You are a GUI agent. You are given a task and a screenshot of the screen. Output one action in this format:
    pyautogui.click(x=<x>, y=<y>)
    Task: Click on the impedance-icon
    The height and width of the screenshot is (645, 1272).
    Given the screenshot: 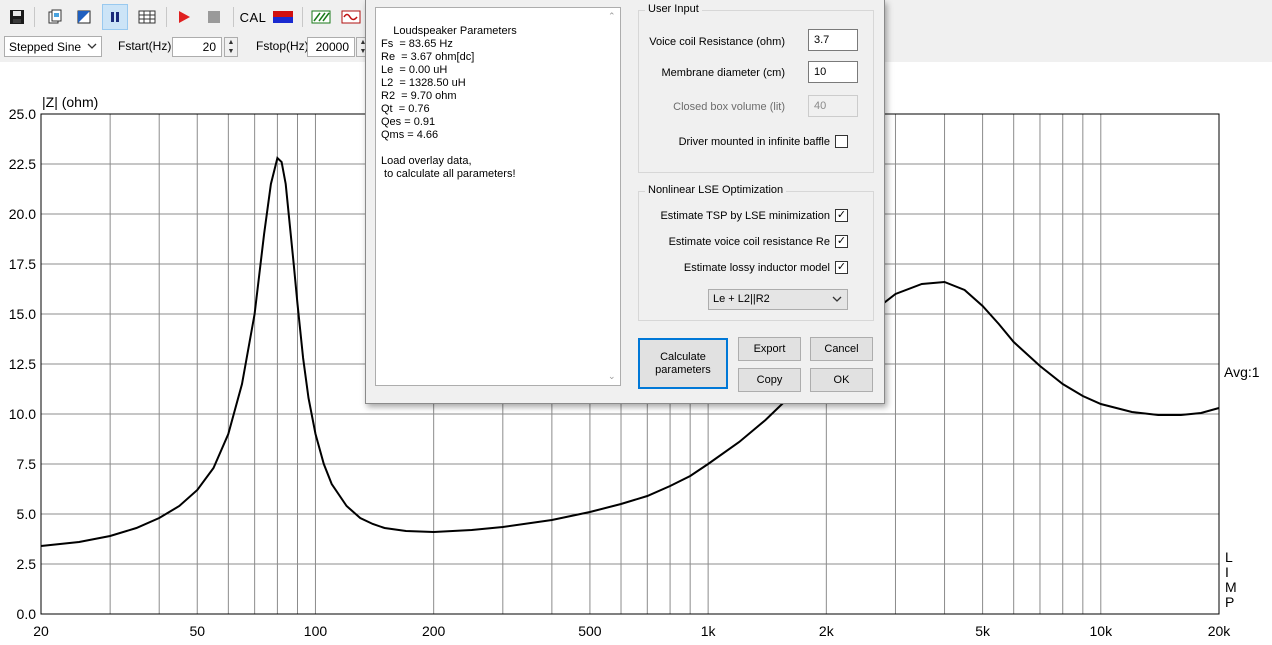 What is the action you would take?
    pyautogui.click(x=283, y=17)
    